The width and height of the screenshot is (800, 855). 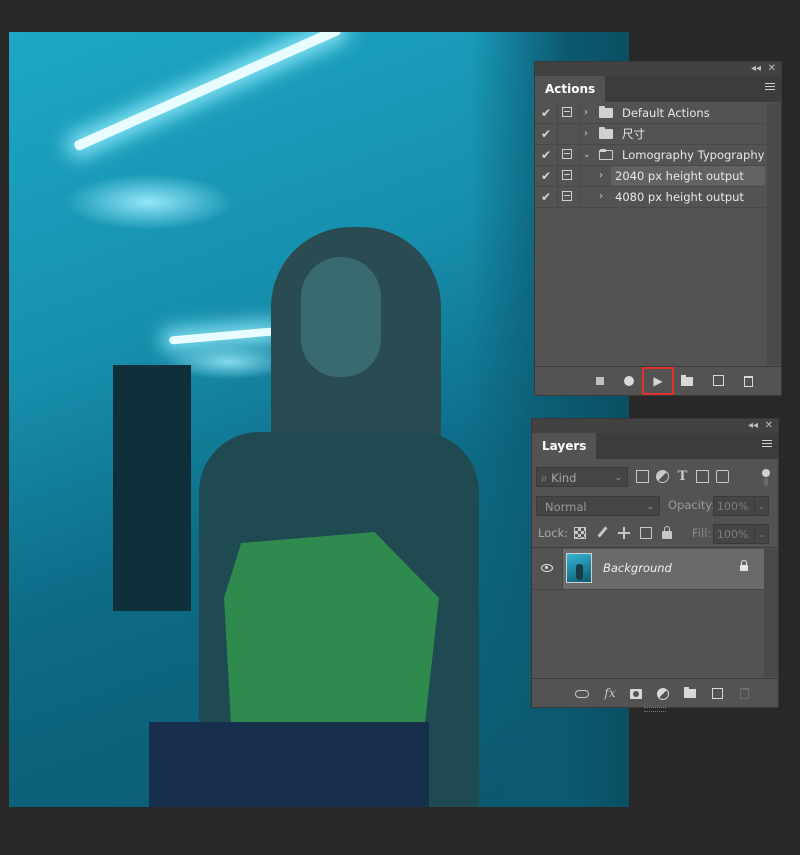 I want to click on lock-transparency-icon, so click(x=580, y=532).